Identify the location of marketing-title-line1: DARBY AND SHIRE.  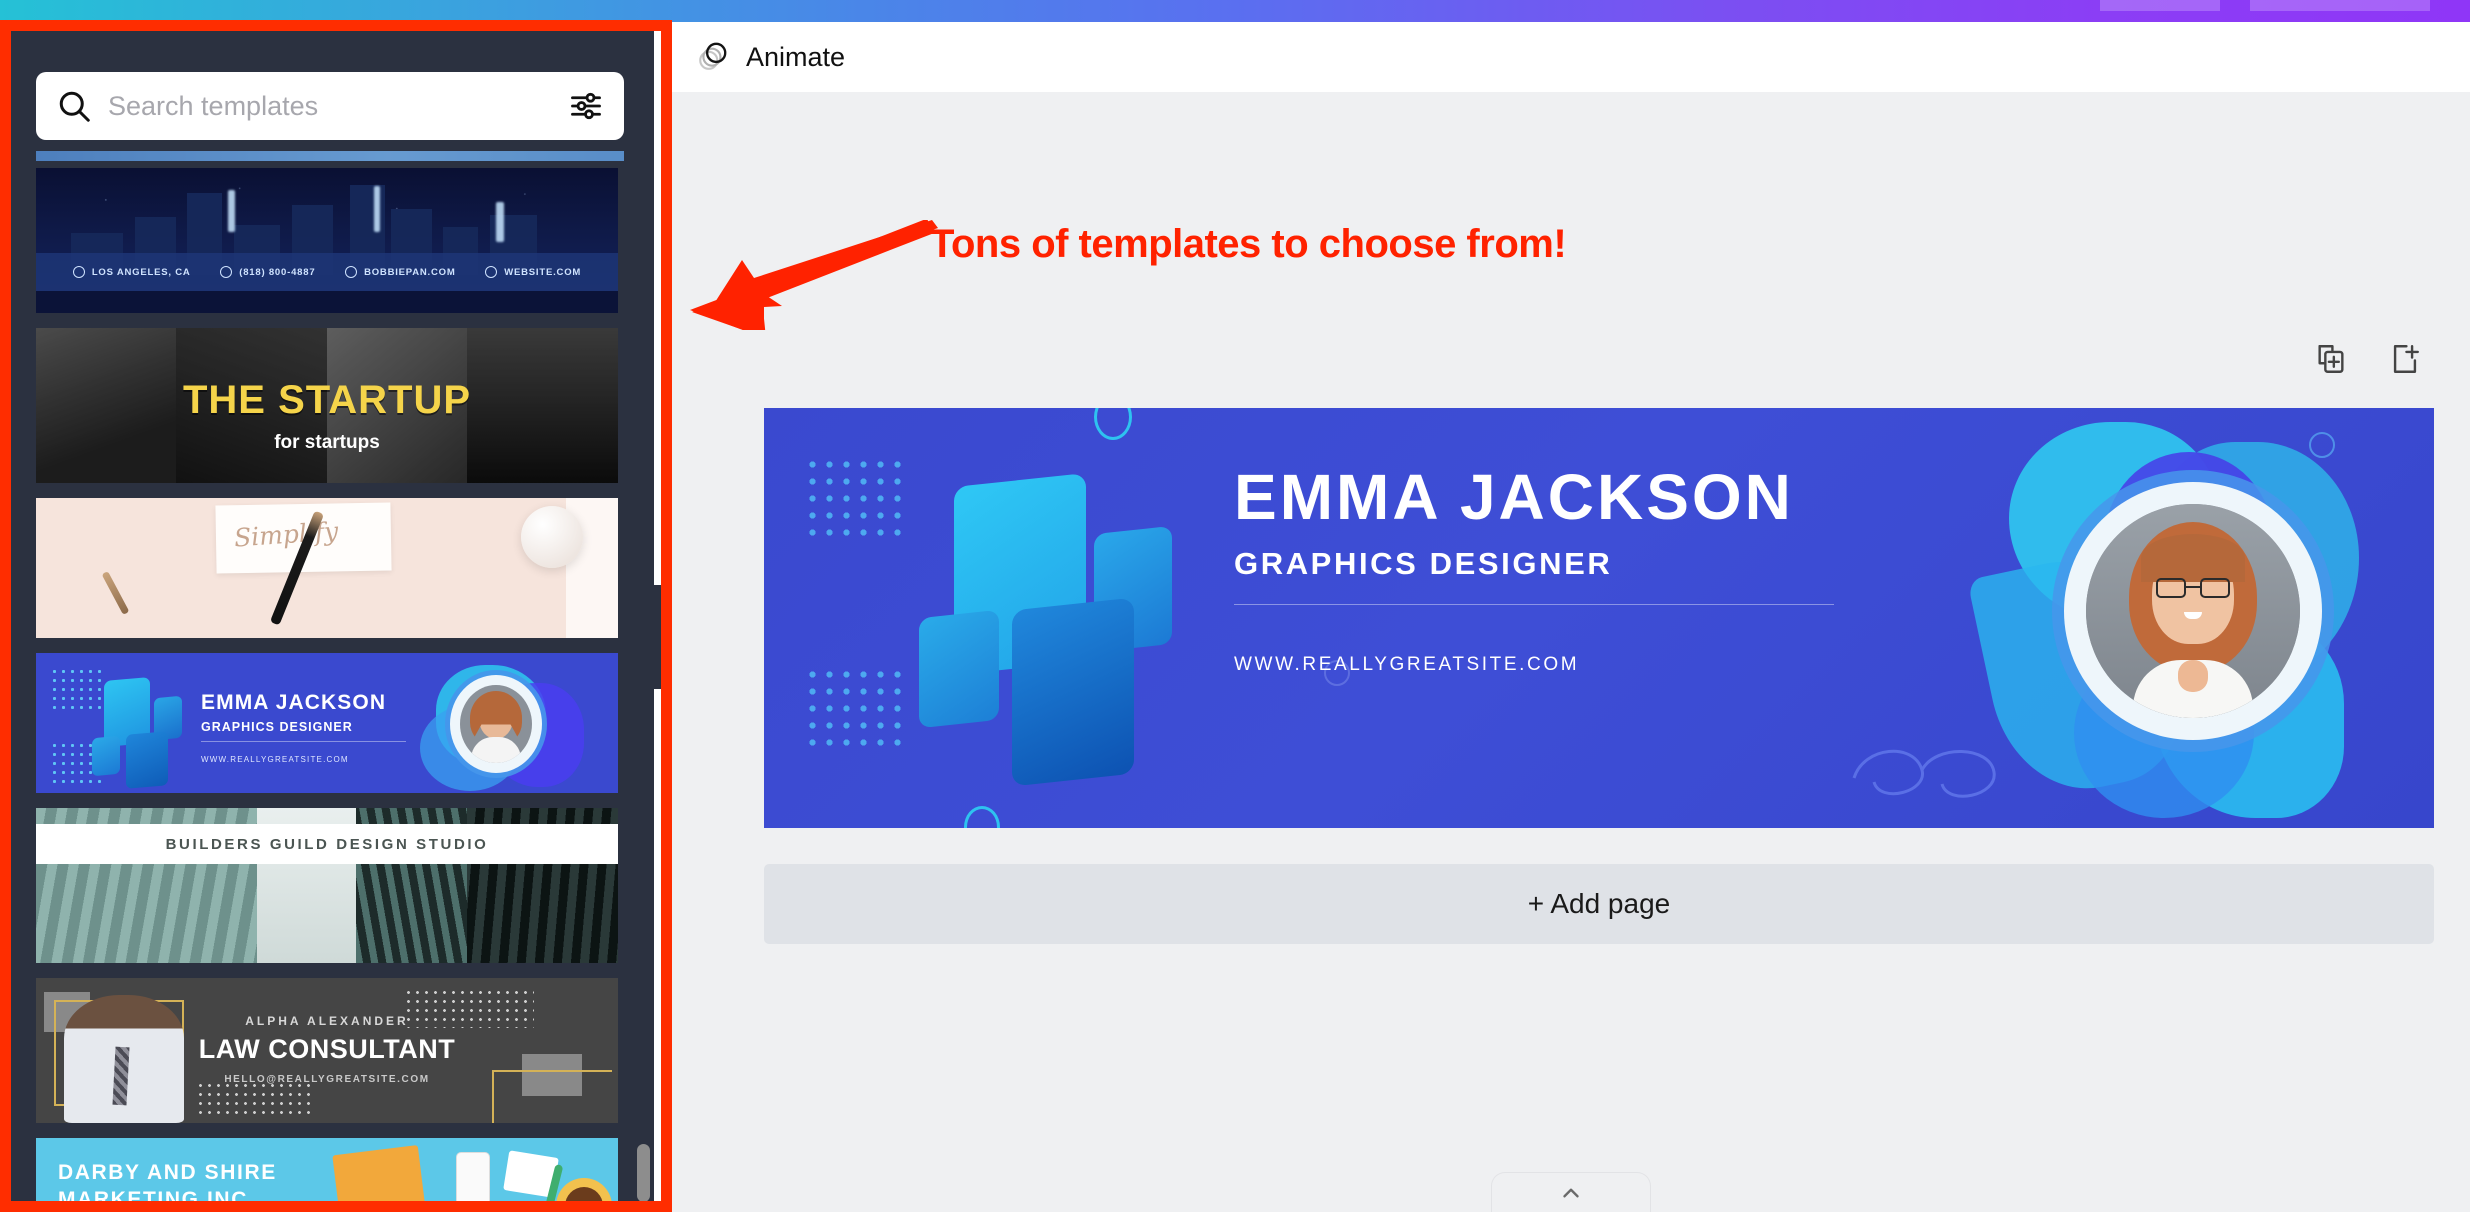
(167, 1172).